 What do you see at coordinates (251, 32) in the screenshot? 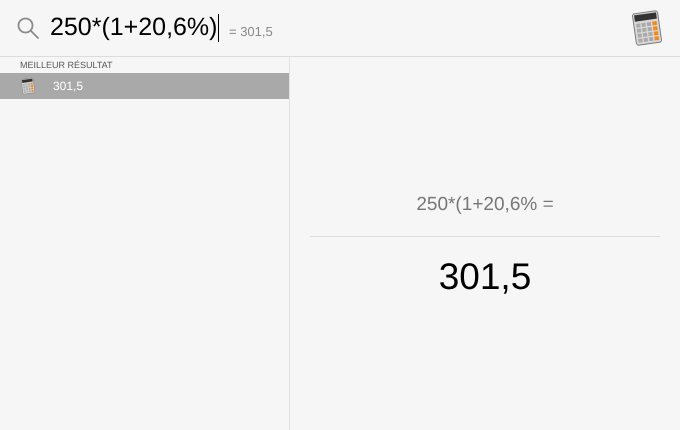
I see `completion-hint: = 301,5` at bounding box center [251, 32].